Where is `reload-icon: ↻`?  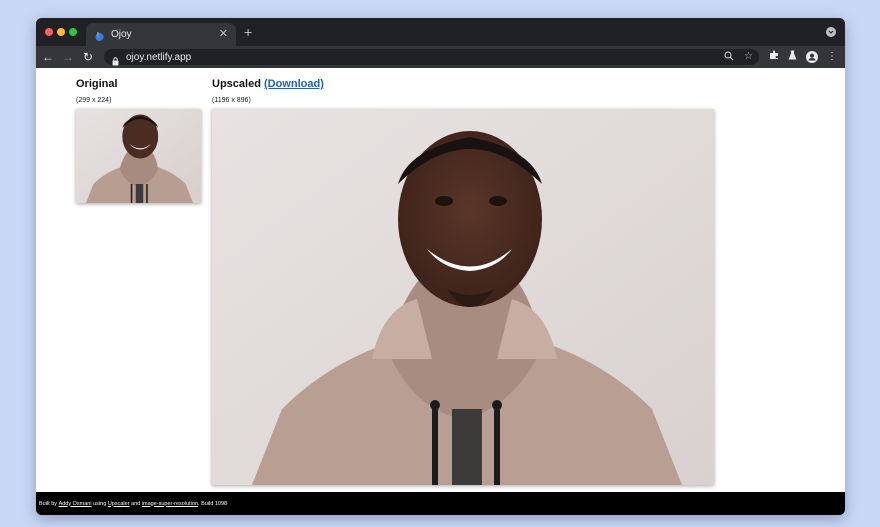 reload-icon: ↻ is located at coordinates (88, 57).